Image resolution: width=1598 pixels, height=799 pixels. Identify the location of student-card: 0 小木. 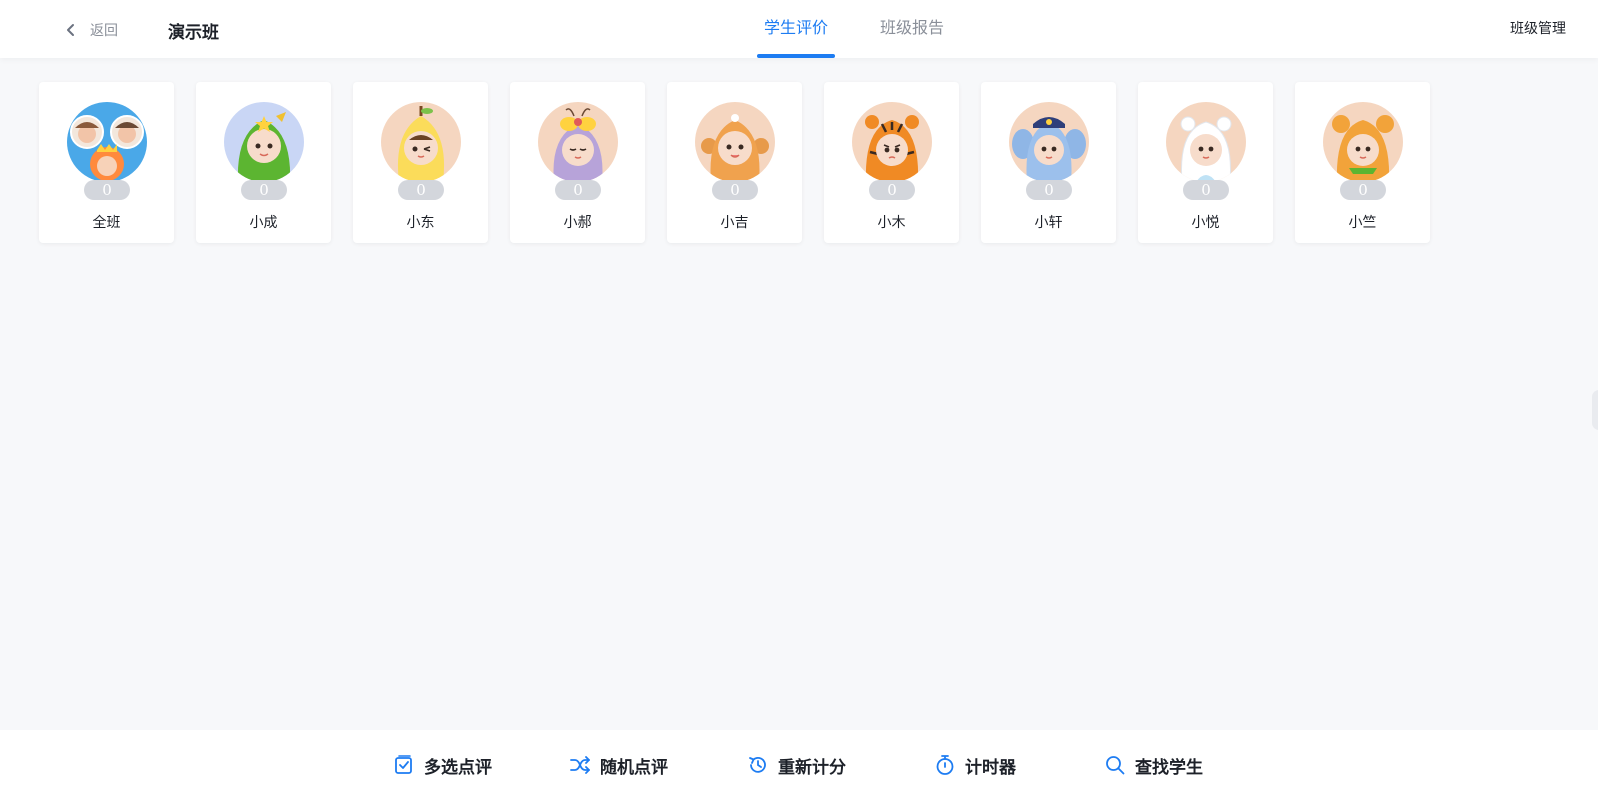
(891, 162).